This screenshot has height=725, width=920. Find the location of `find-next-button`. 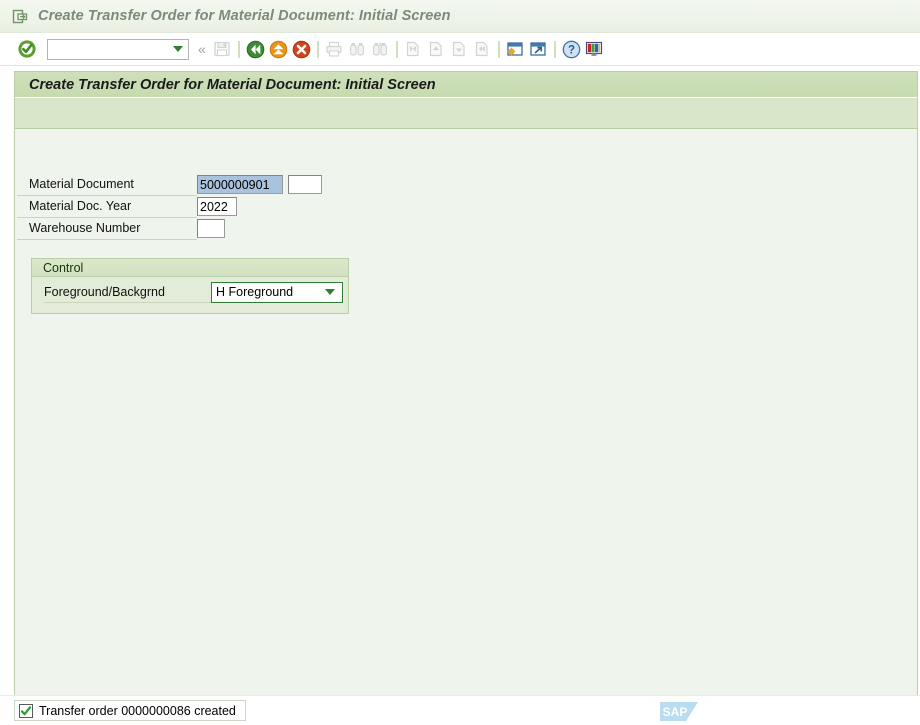

find-next-button is located at coordinates (380, 49).